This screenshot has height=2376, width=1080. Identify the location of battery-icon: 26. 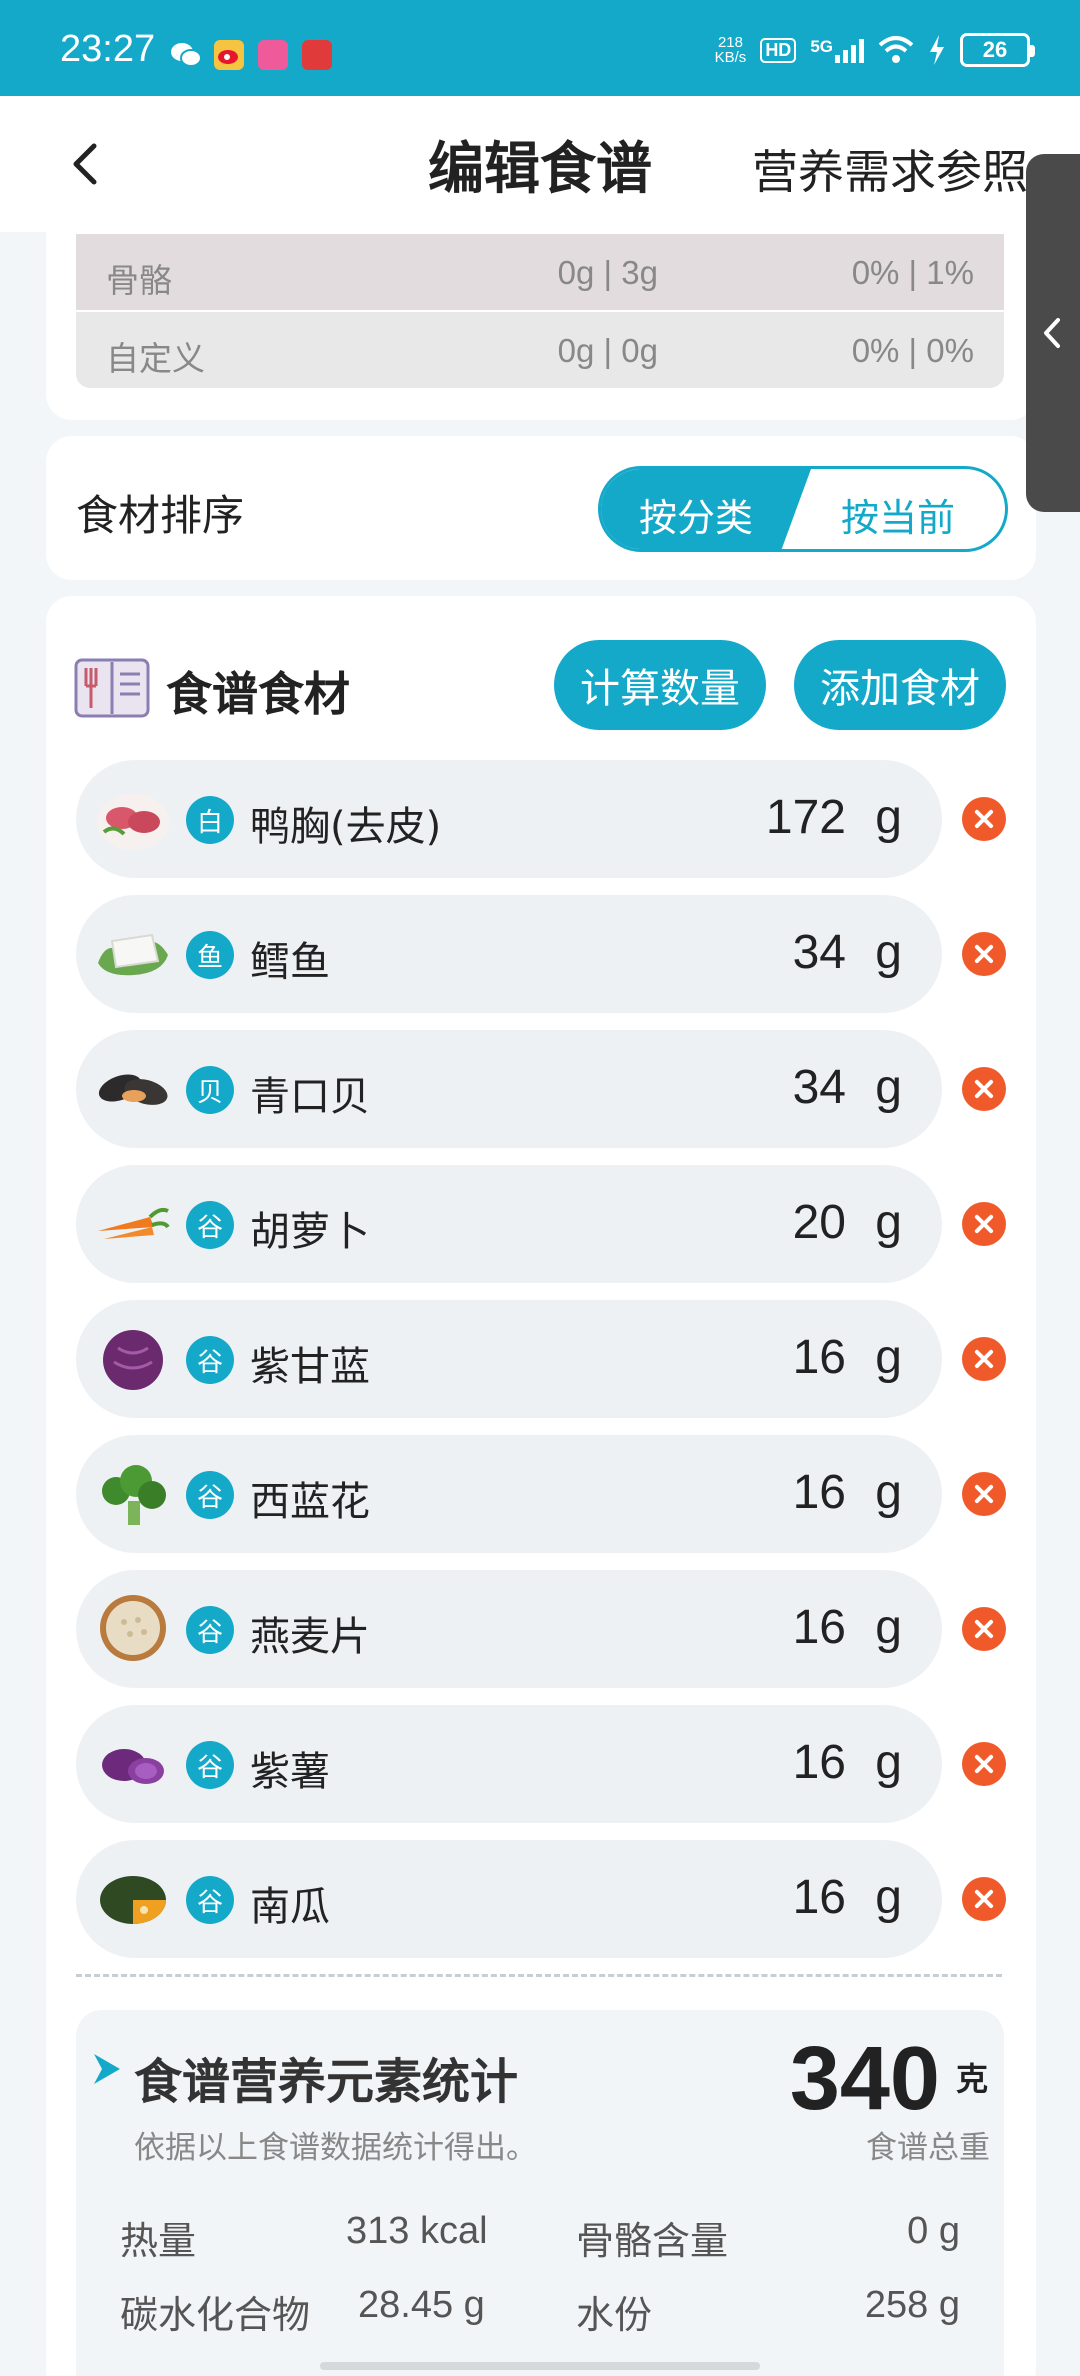
(997, 50).